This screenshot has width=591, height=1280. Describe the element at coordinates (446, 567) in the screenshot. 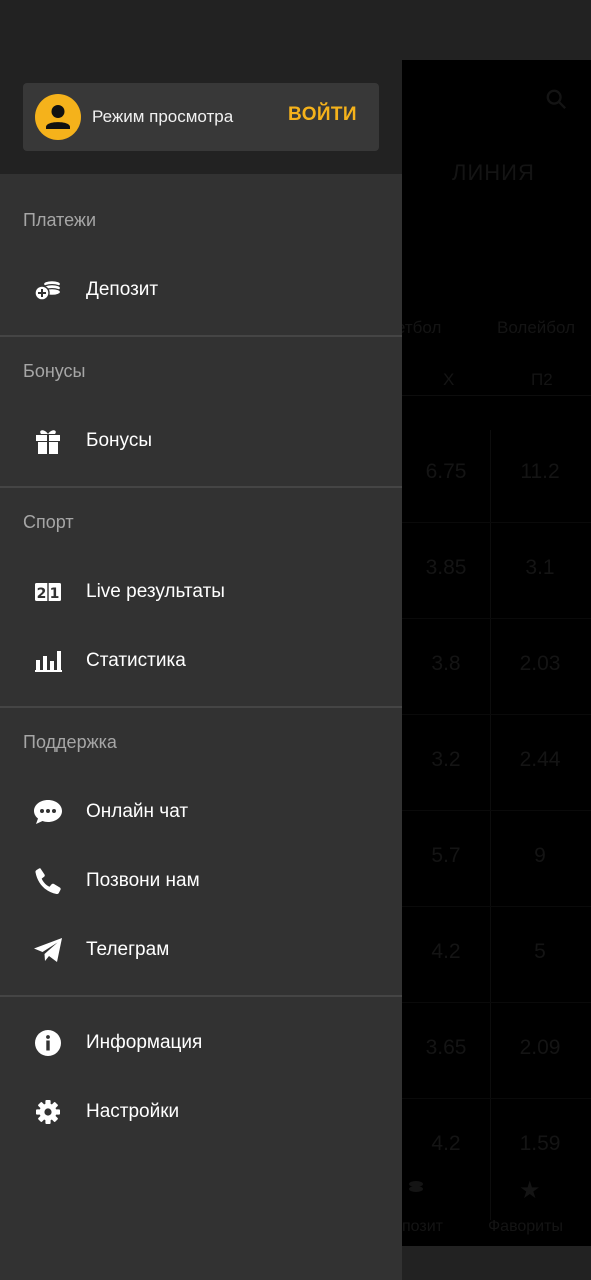

I see `odds-cell: 3.85` at that location.